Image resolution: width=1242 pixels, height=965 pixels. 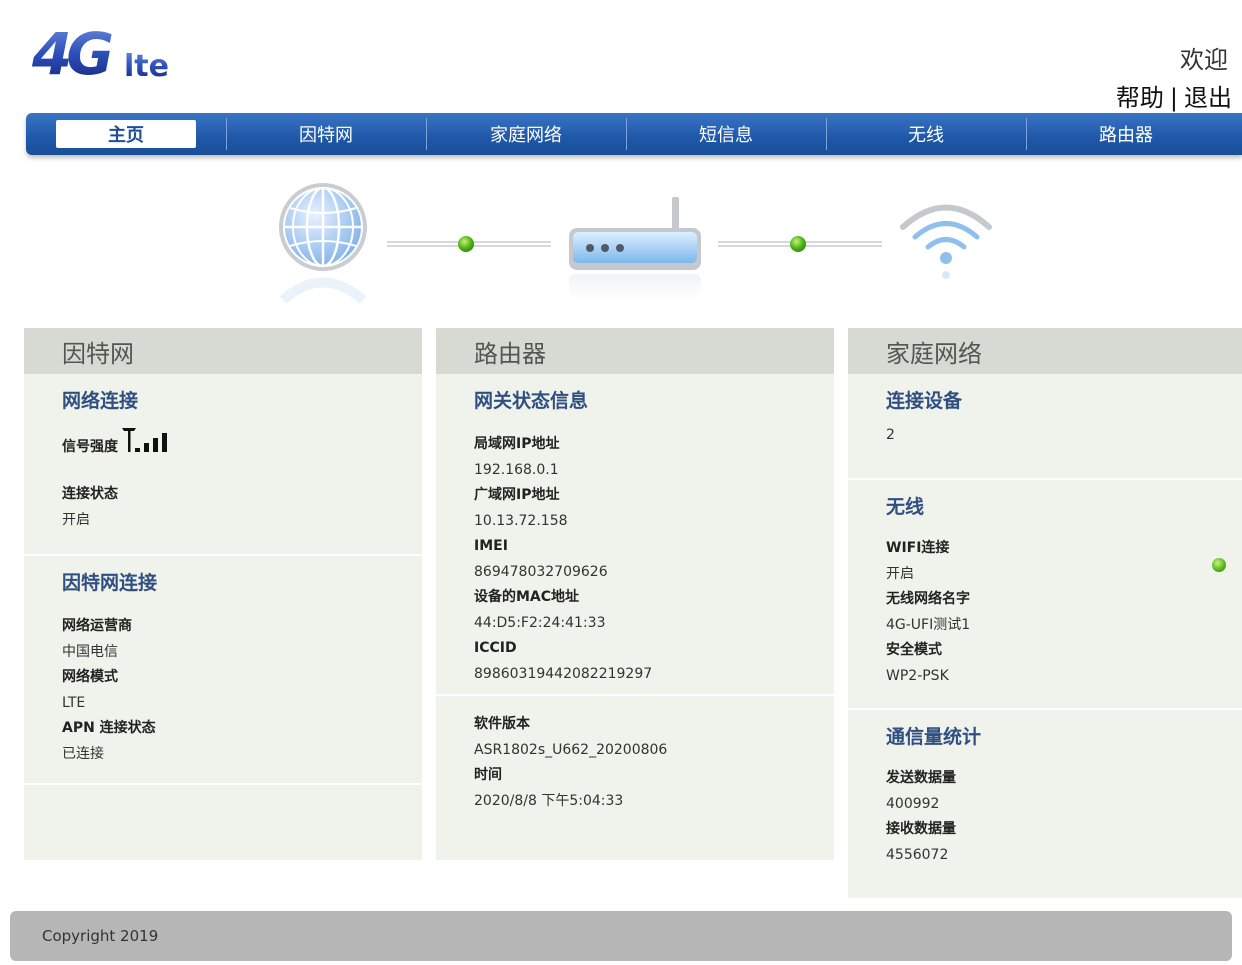 I want to click on mac-value: 44:D5:F2:24:41:33, so click(x=540, y=623).